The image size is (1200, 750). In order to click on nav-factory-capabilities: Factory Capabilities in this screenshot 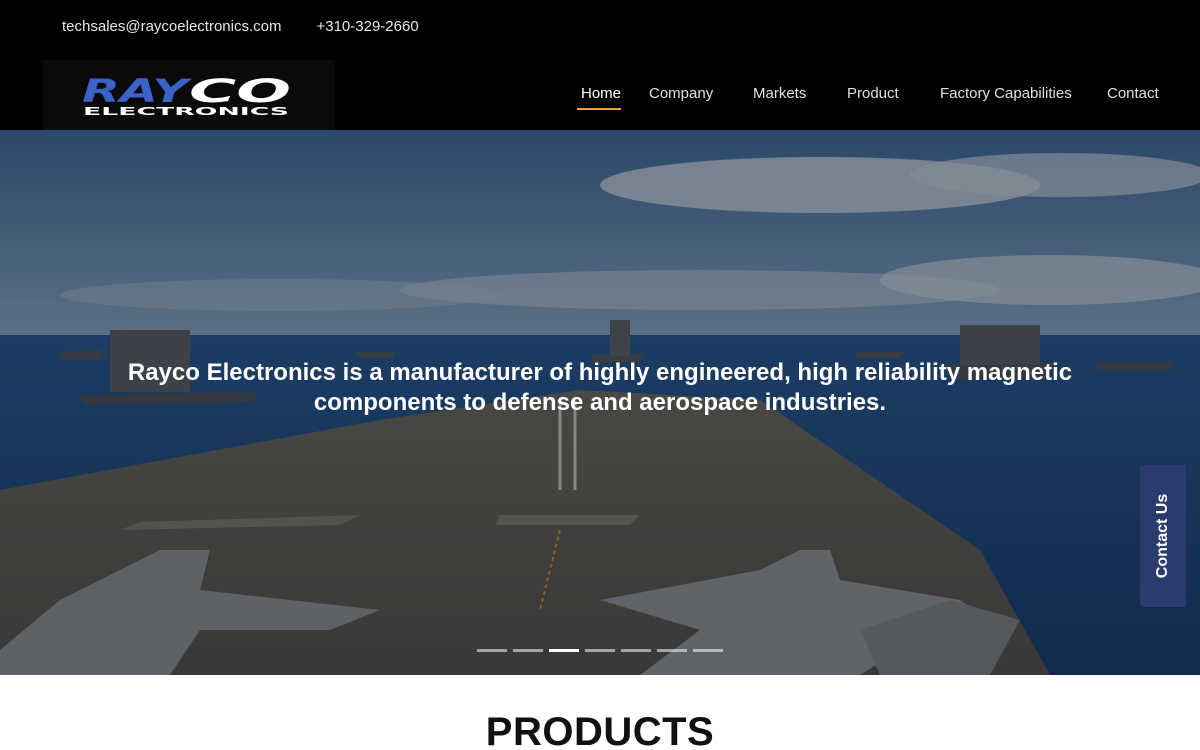, I will do `click(1006, 93)`.